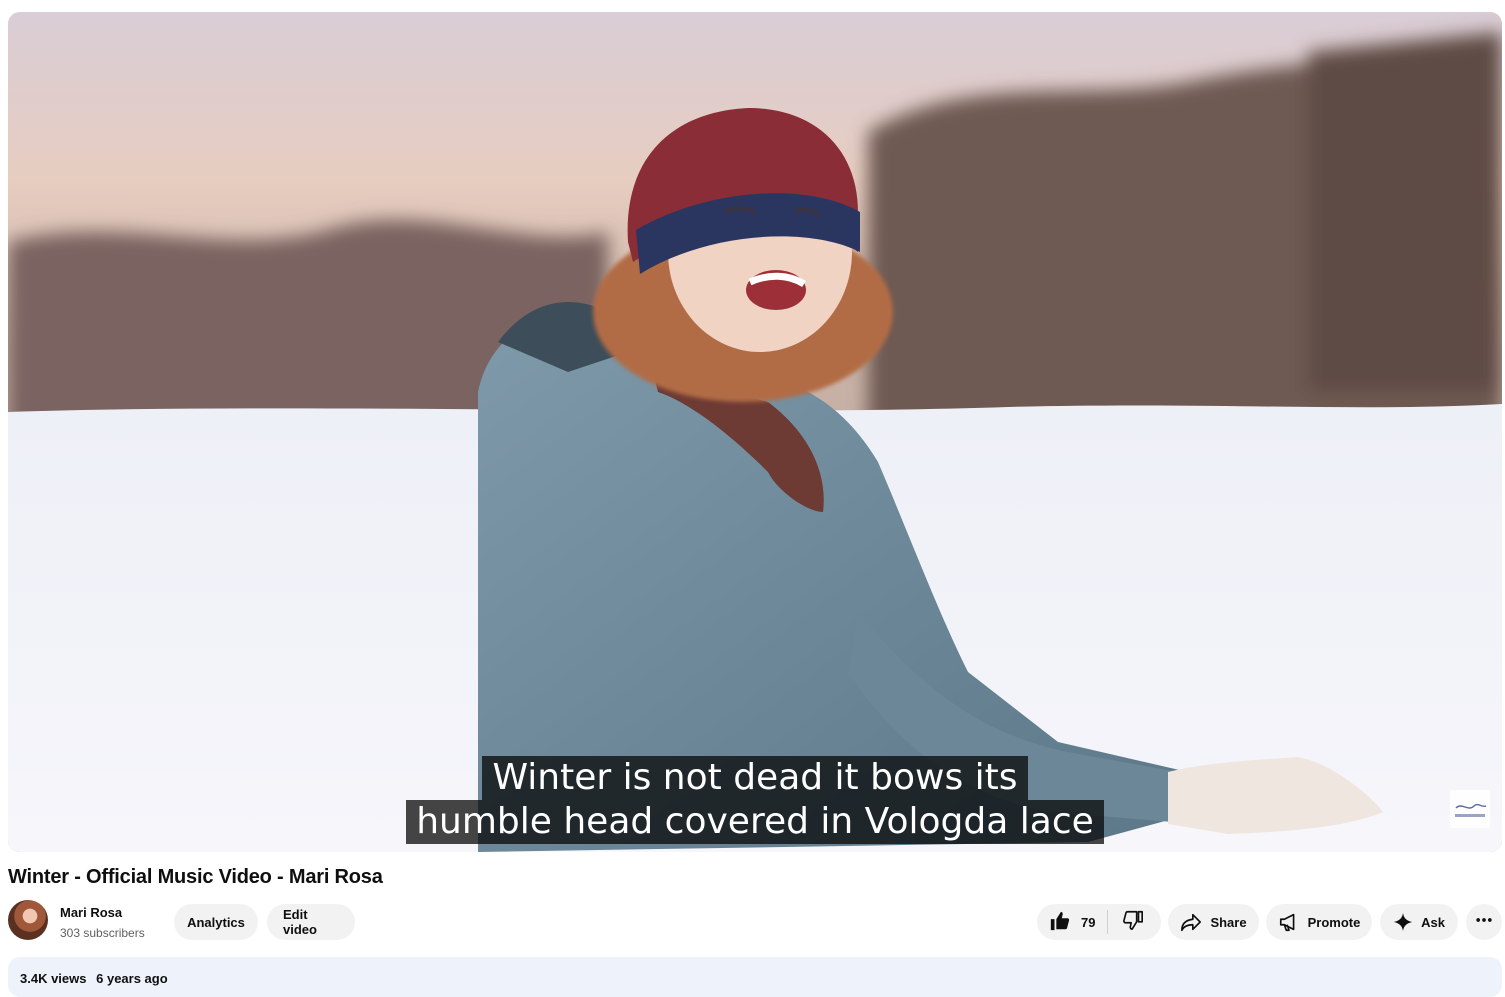  I want to click on channel-avatar, so click(28, 920).